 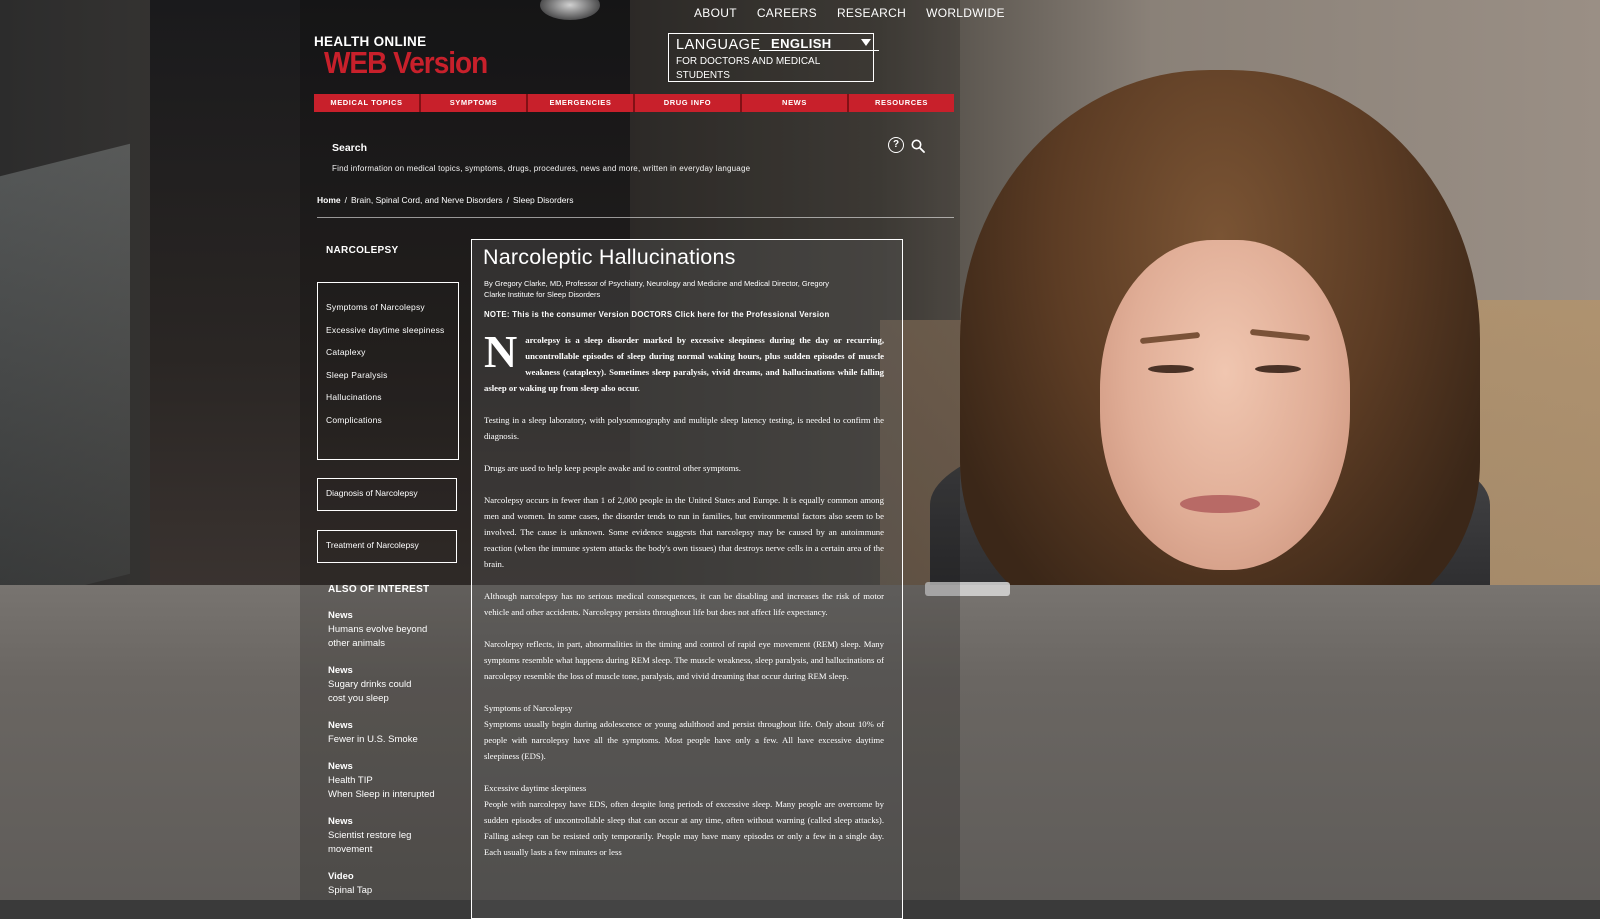 What do you see at coordinates (367, 103) in the screenshot?
I see `nav-medical-topics: MEDICAL TOPICS` at bounding box center [367, 103].